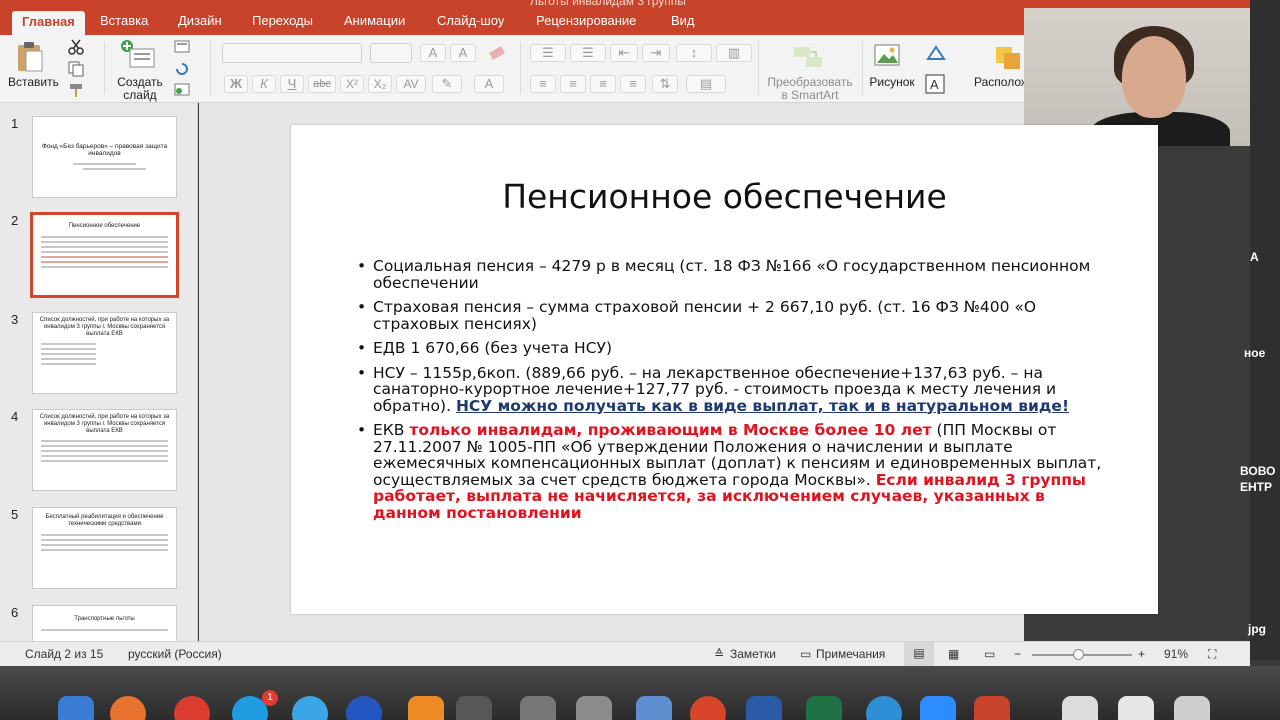 The height and width of the screenshot is (720, 1280). Describe the element at coordinates (236, 84) in the screenshot. I see `bold-button: Ж` at that location.